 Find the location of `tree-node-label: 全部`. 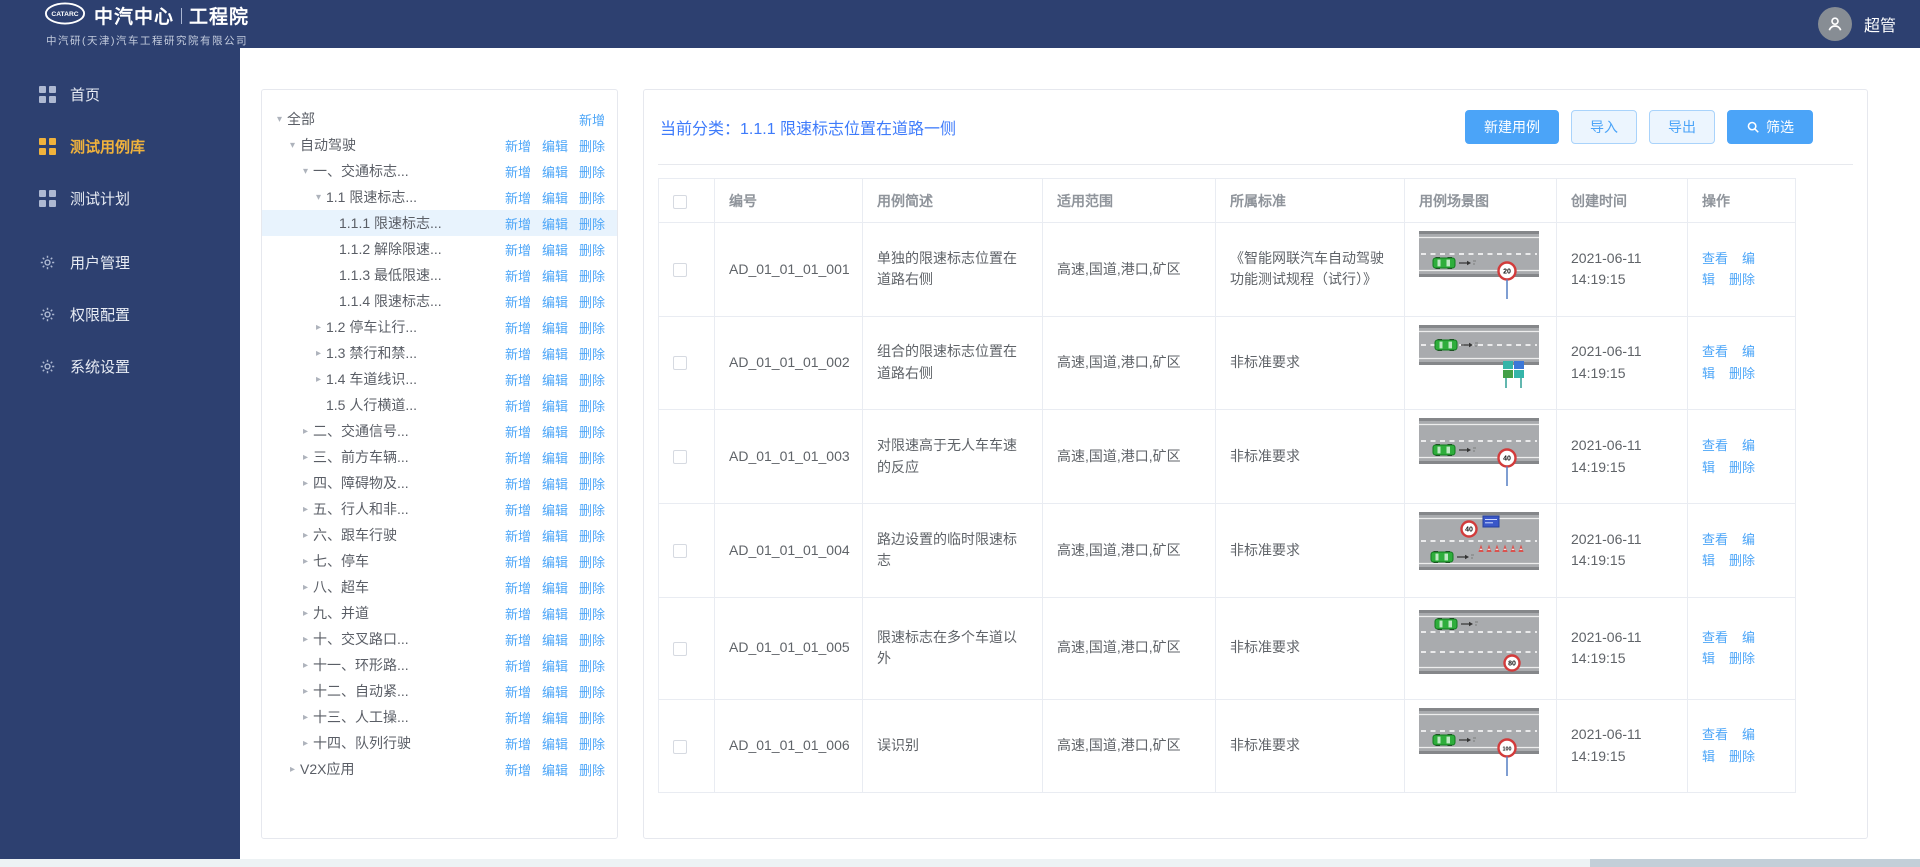

tree-node-label: 全部 is located at coordinates (301, 119).